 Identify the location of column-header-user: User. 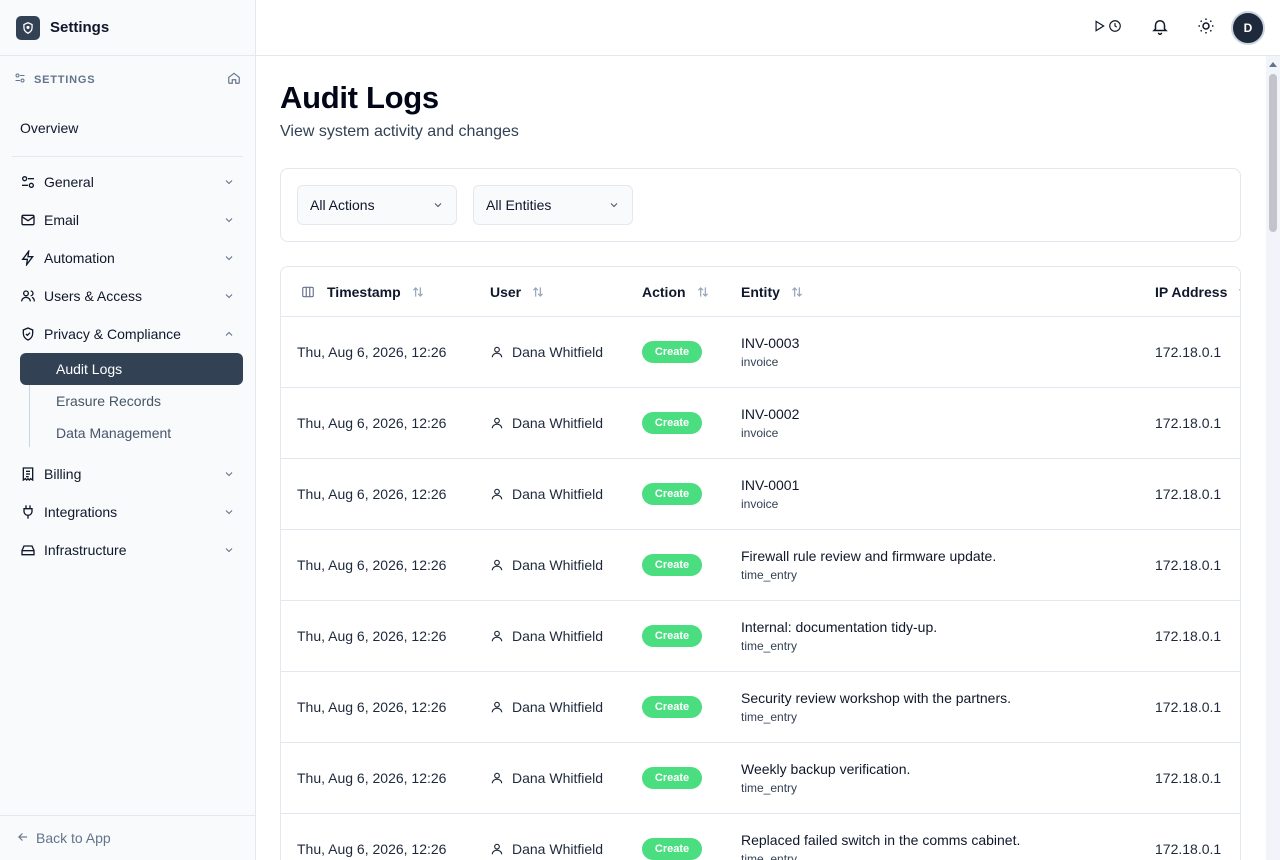
(517, 292).